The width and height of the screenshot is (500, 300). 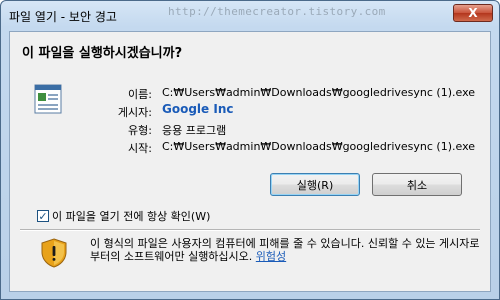 What do you see at coordinates (271, 256) in the screenshot?
I see `risk-link: 위험성` at bounding box center [271, 256].